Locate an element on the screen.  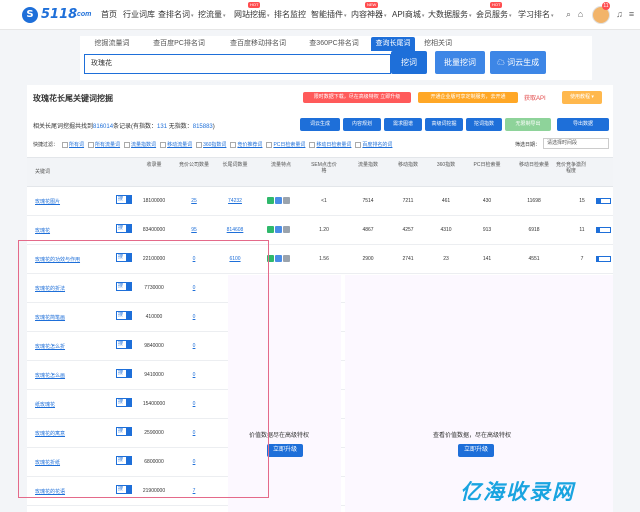
pc-traffic-icon is located at coordinates (270, 229).